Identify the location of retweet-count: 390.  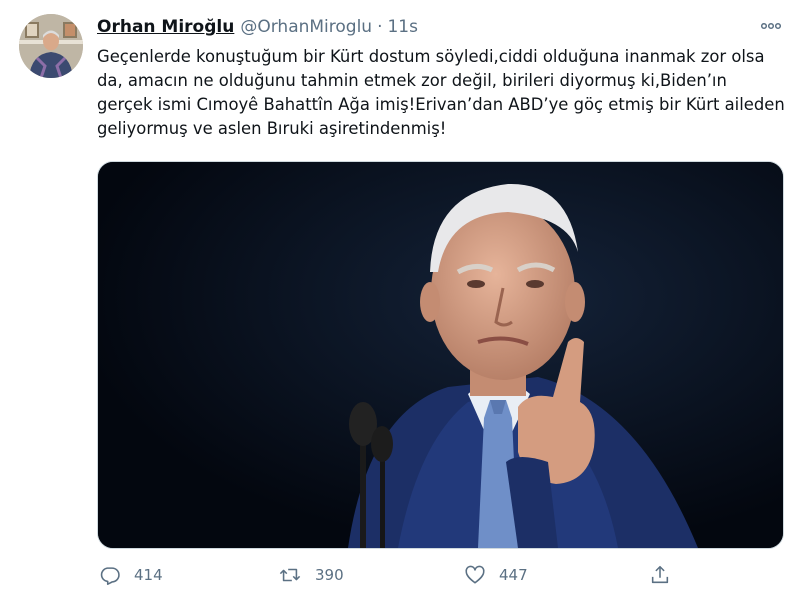
(329, 575).